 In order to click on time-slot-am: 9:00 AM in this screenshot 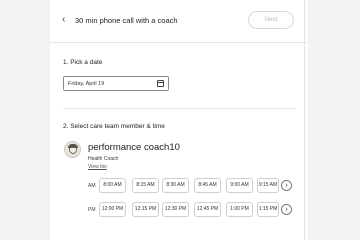, I will do `click(239, 185)`.